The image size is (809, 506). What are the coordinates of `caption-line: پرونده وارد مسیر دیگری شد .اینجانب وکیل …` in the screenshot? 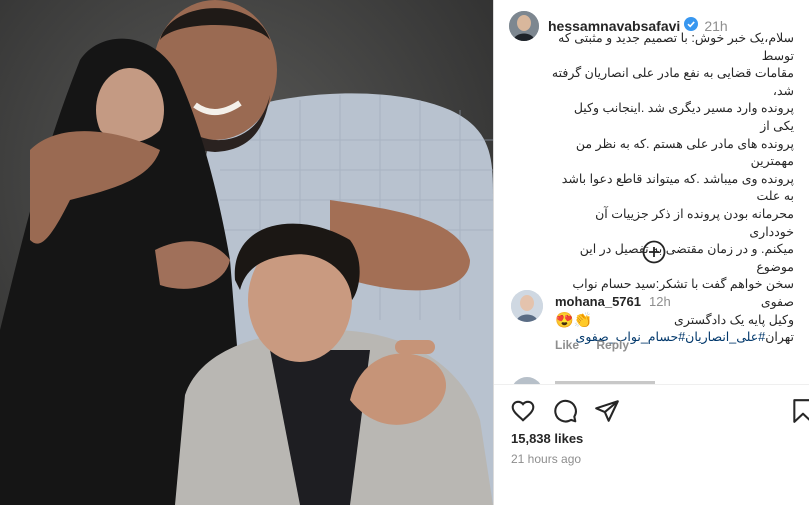 It's located at (683, 117).